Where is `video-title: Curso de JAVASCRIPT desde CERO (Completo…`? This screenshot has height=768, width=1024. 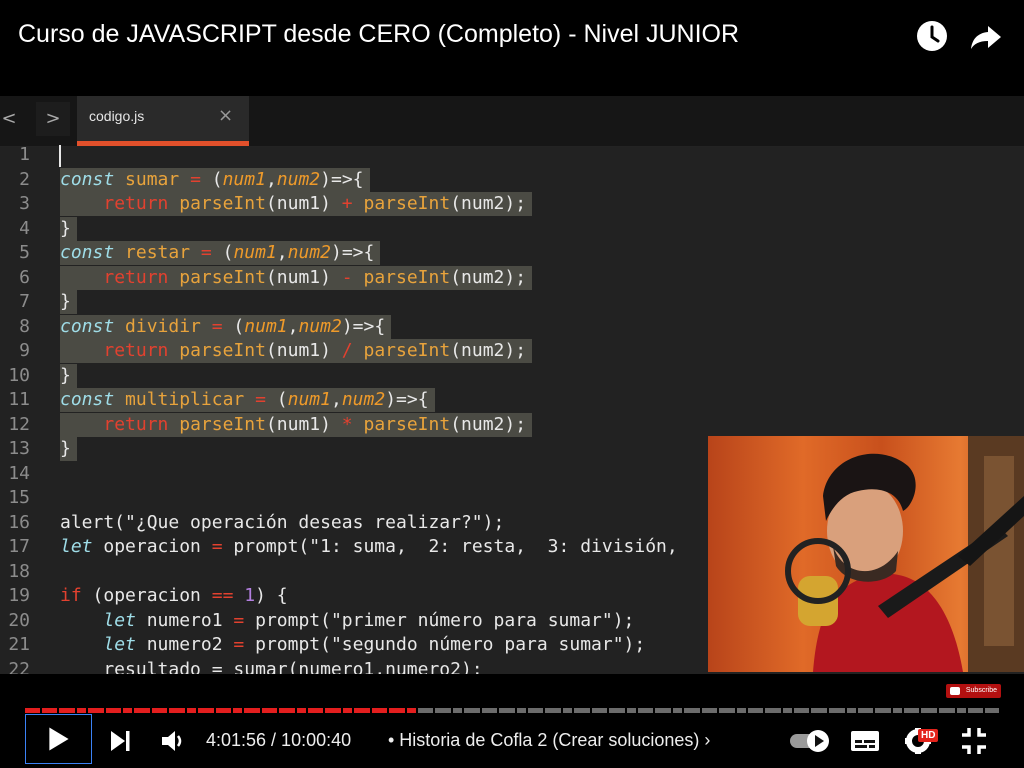
video-title: Curso de JAVASCRIPT desde CERO (Completo… is located at coordinates (378, 34).